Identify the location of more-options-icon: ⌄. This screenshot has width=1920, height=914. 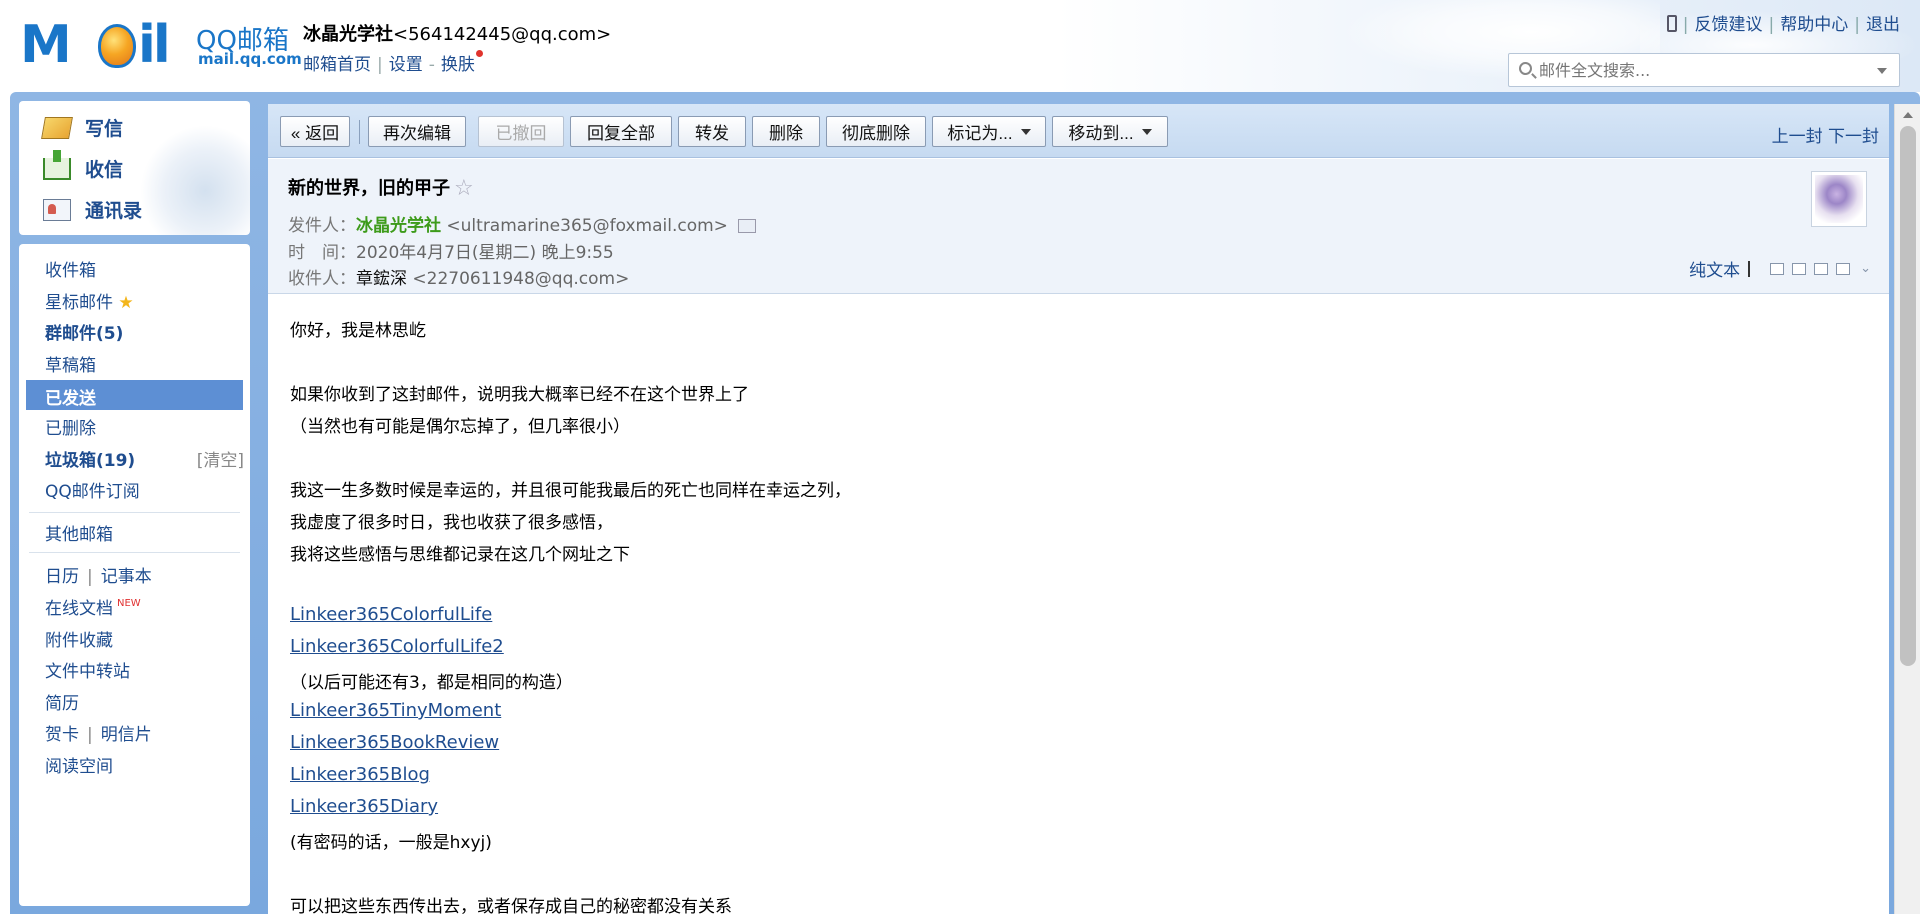
(1865, 268).